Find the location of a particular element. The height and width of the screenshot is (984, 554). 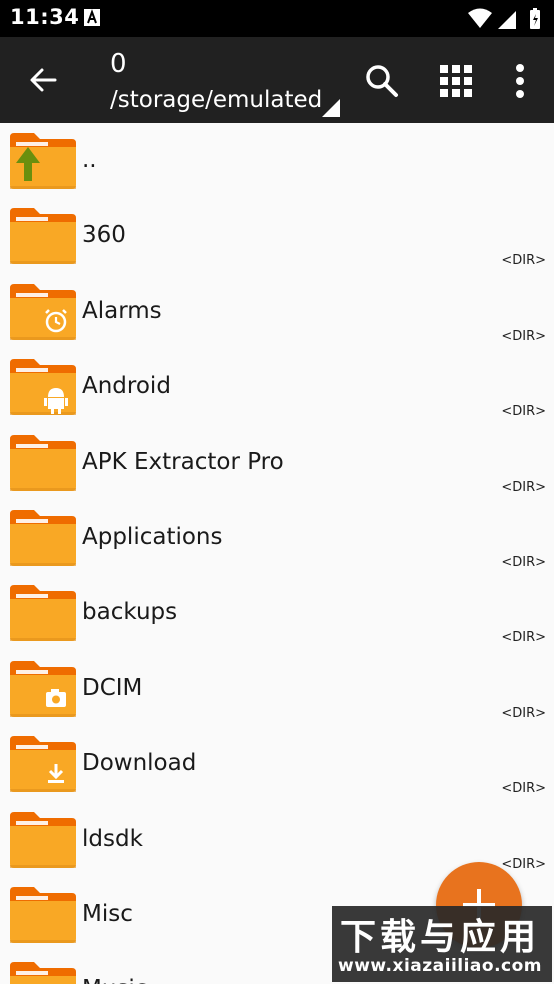

file-name: .. is located at coordinates (89, 160).